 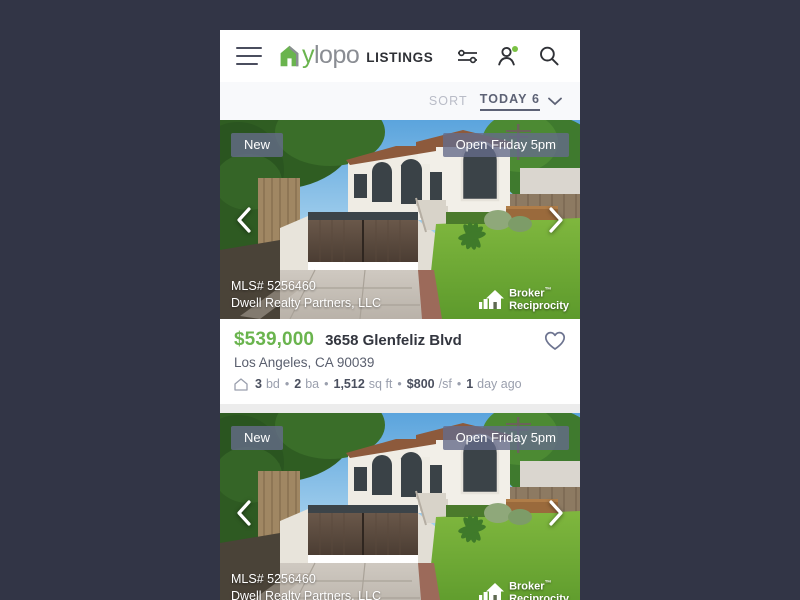 I want to click on app-header: ylopo LISTINGS, so click(x=400, y=56).